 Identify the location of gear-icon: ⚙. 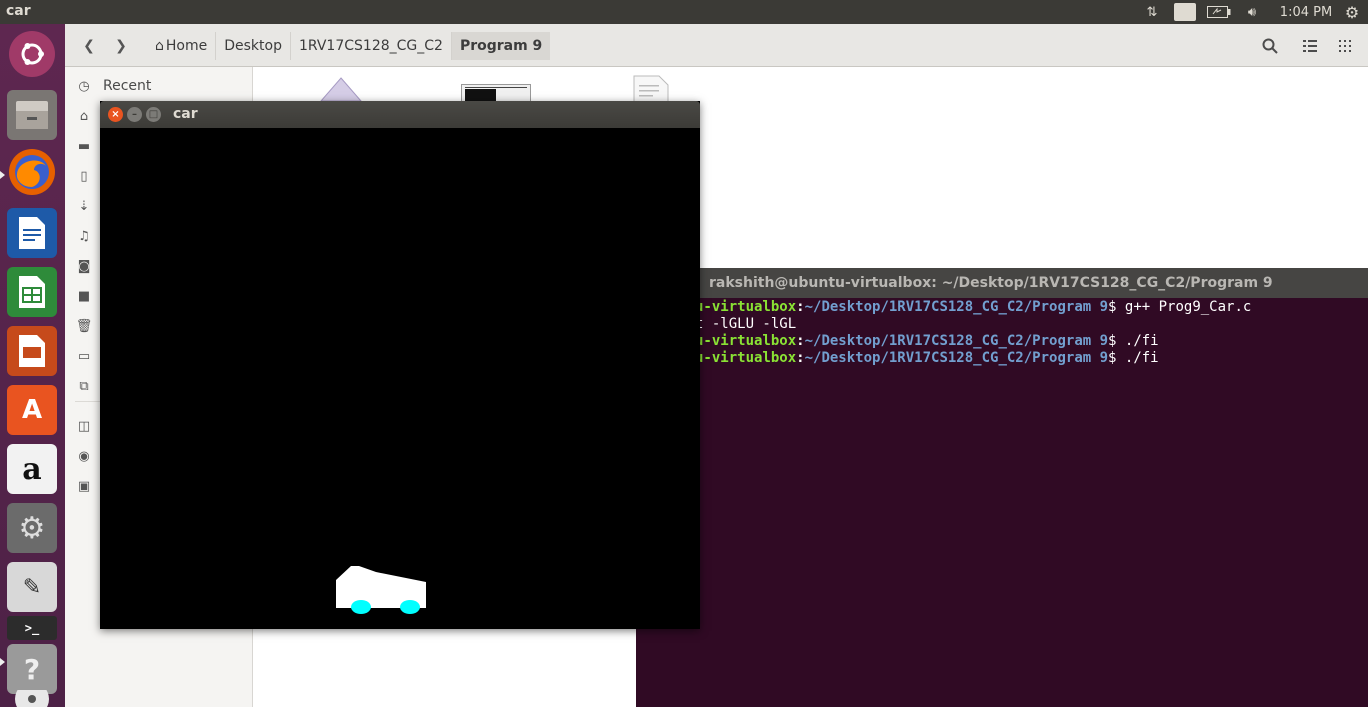
(1352, 12).